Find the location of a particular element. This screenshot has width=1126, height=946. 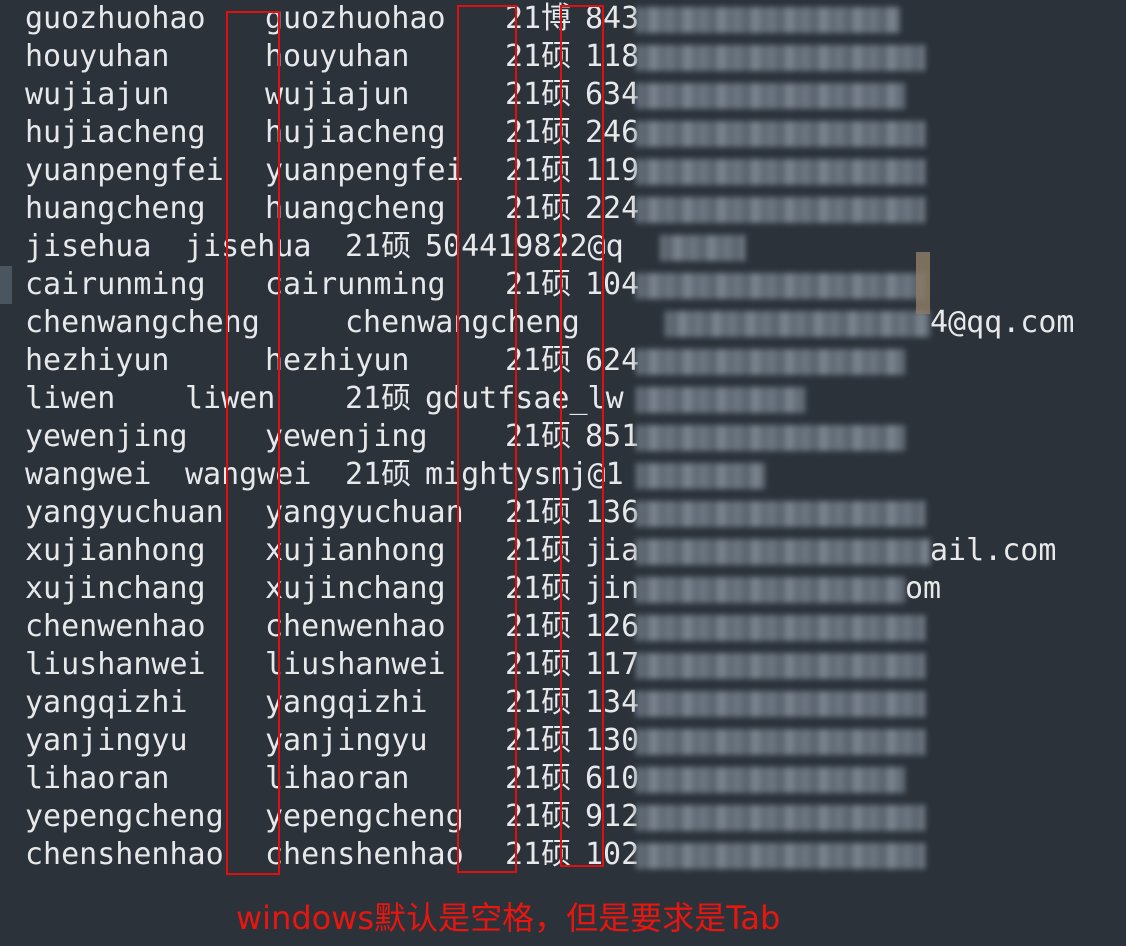

login-cell: hujiacheng is located at coordinates (355, 132).